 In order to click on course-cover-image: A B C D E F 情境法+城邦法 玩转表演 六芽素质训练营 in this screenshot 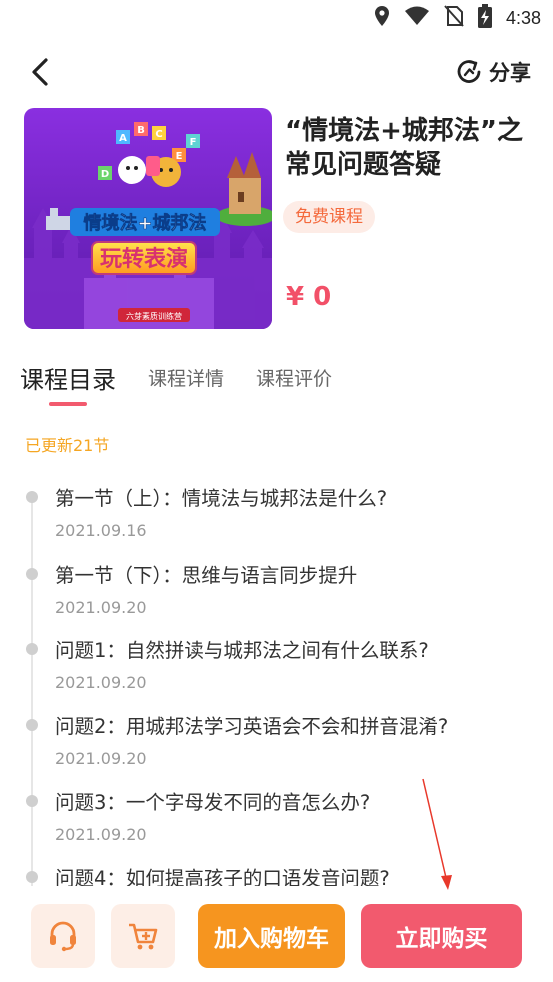, I will do `click(148, 218)`.